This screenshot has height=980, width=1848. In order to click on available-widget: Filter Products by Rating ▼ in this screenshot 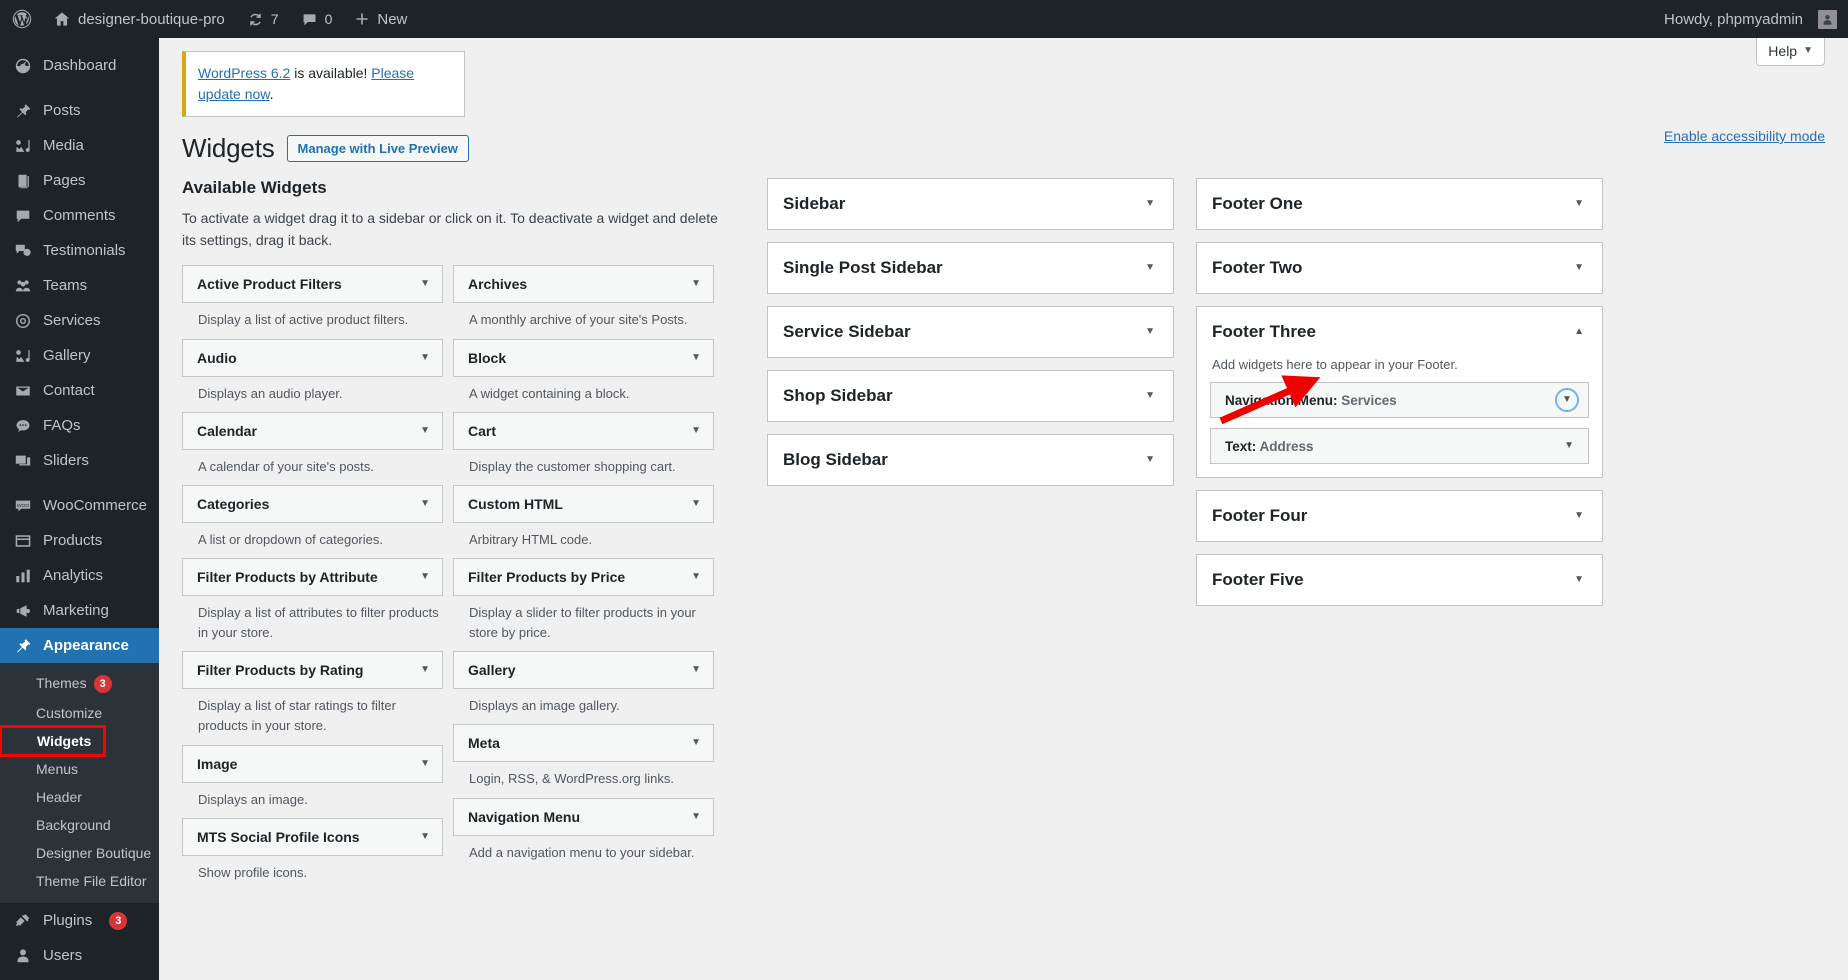, I will do `click(312, 670)`.